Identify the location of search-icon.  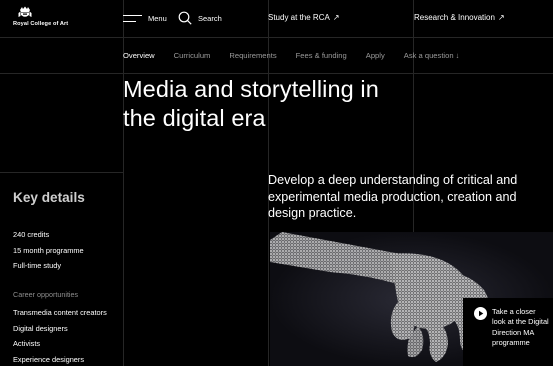
(185, 18).